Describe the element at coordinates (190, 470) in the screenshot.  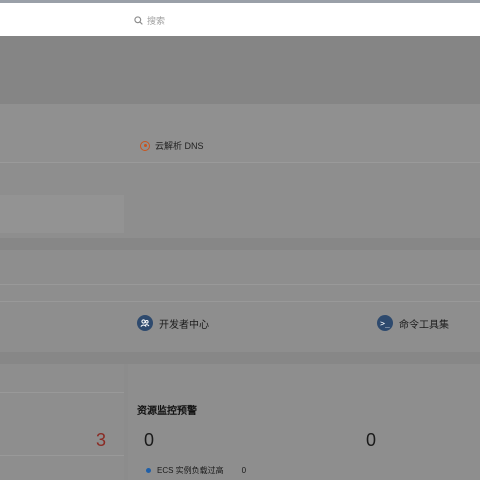
I see `alert-label: ECS 实例负载过高` at that location.